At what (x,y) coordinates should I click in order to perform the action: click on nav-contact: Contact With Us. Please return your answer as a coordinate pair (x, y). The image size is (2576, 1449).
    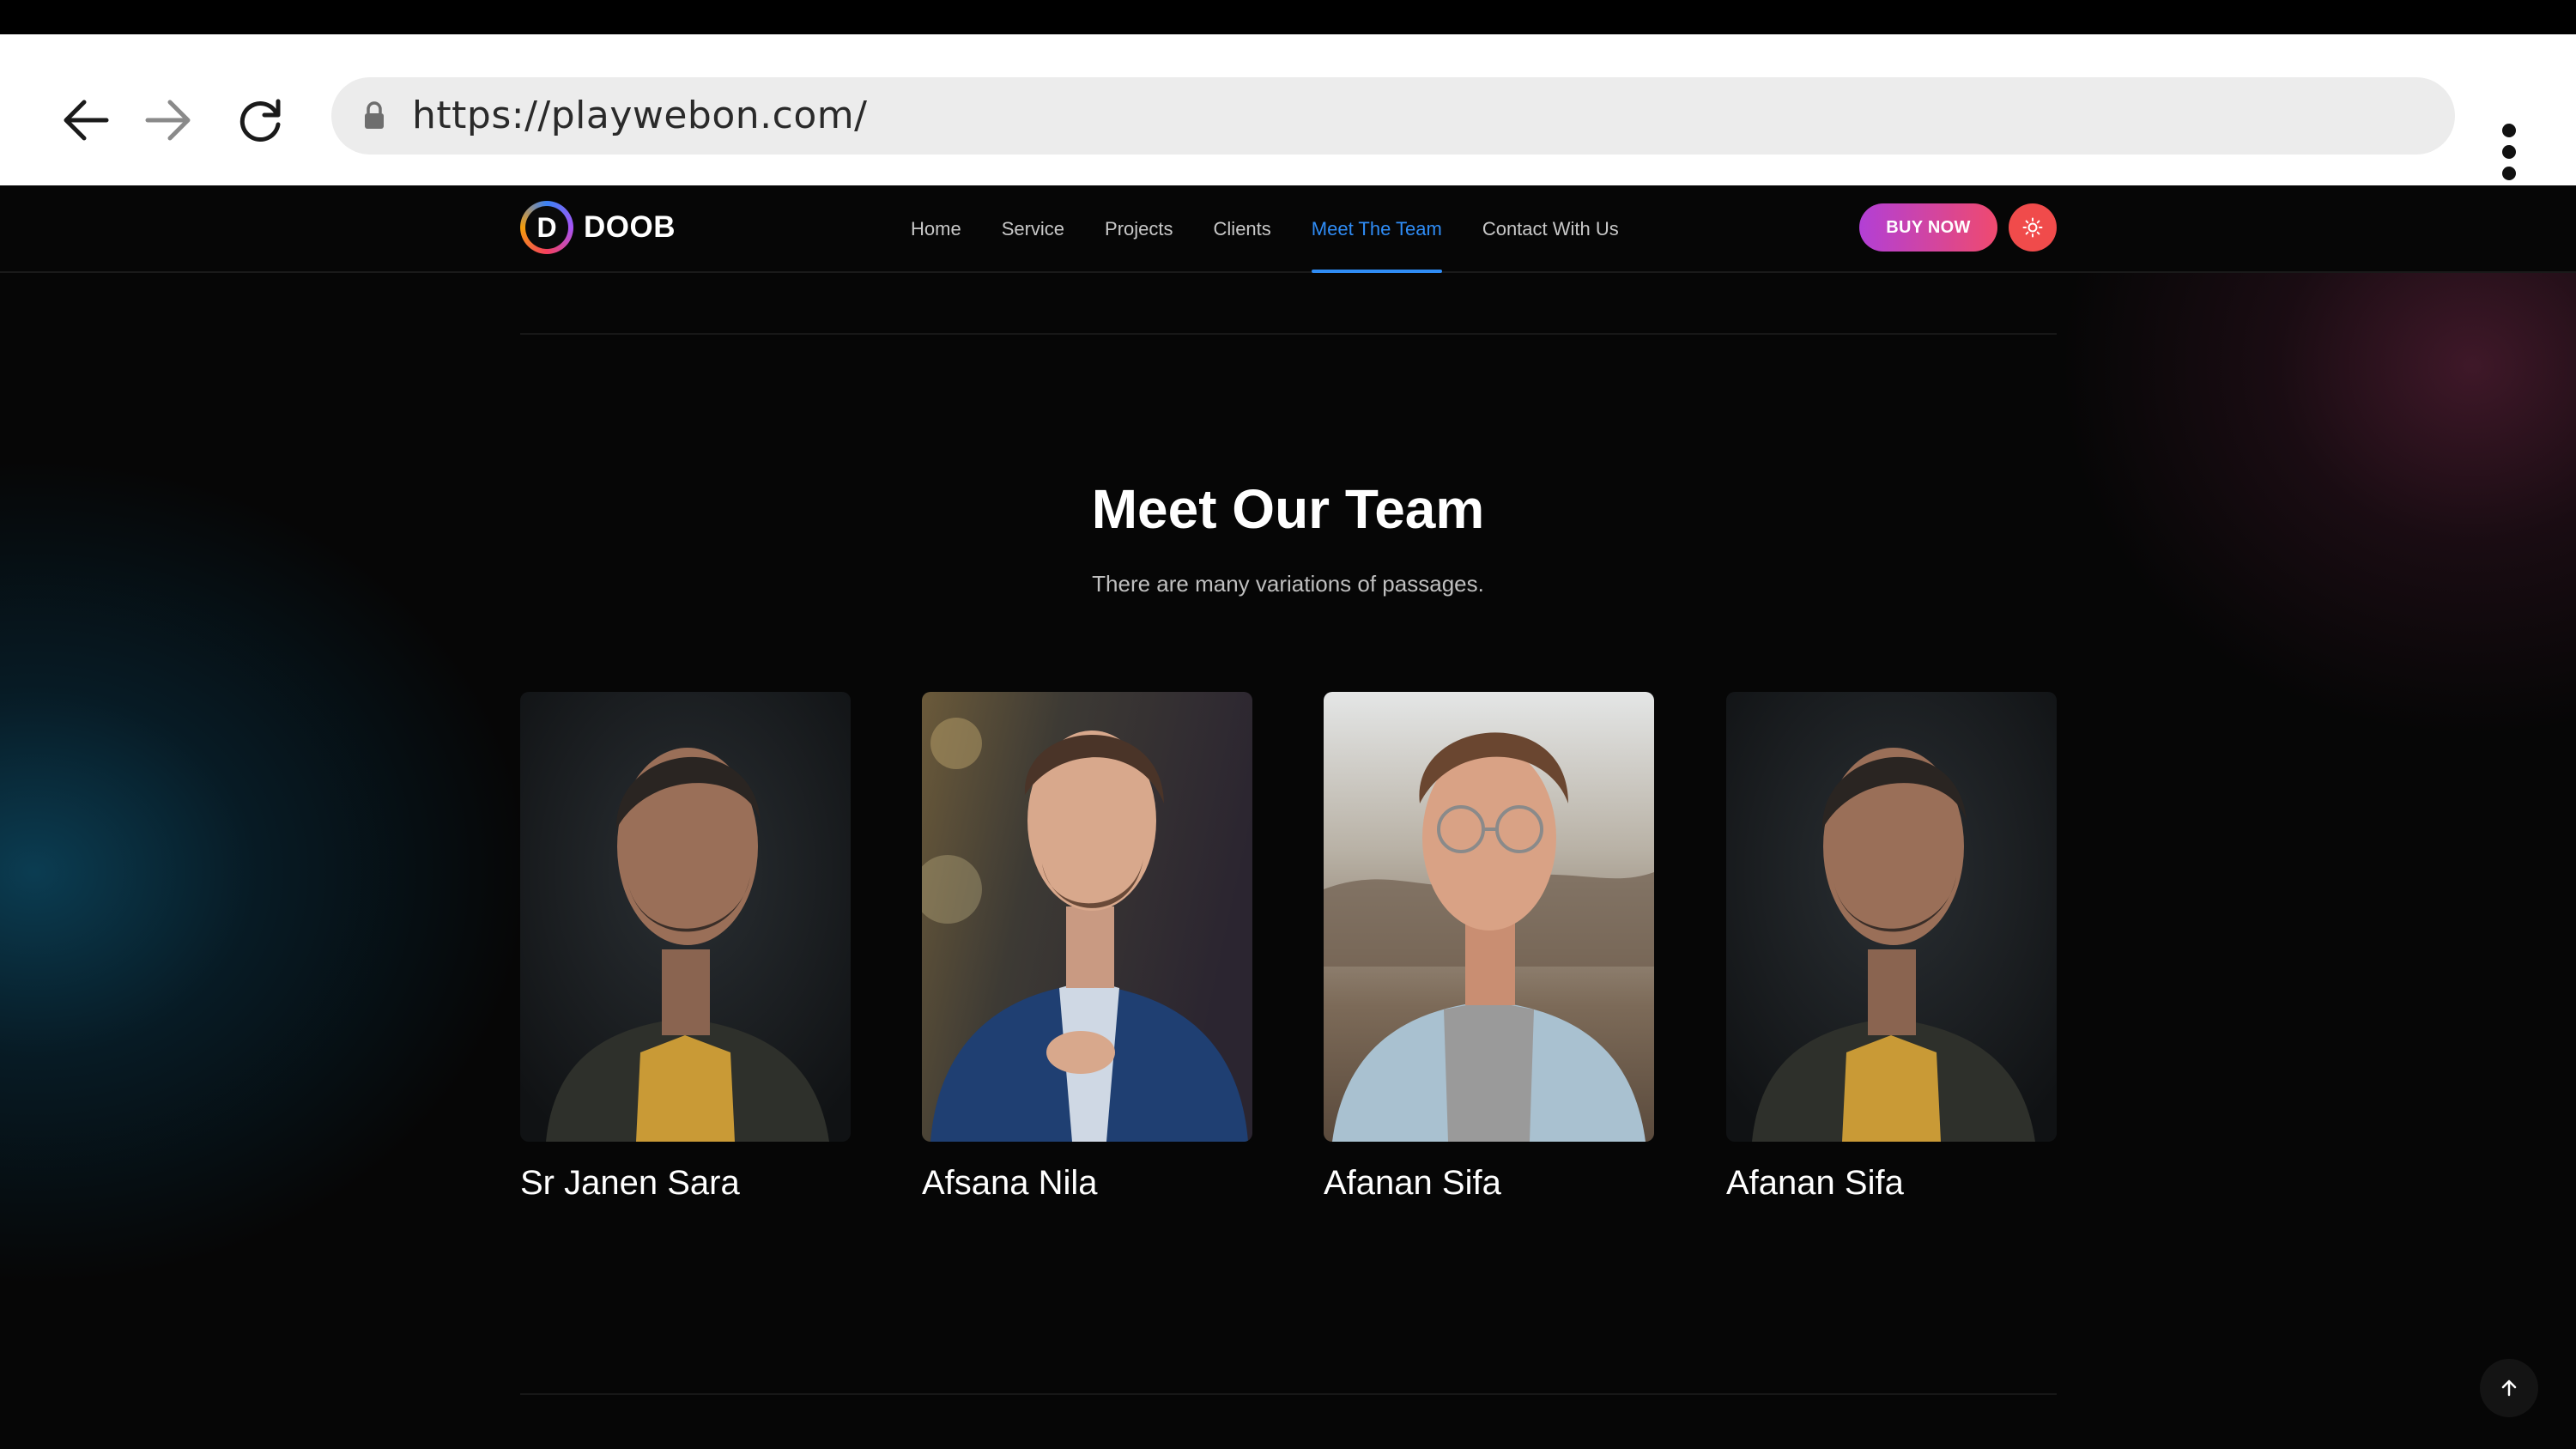
    Looking at the image, I should click on (1550, 229).